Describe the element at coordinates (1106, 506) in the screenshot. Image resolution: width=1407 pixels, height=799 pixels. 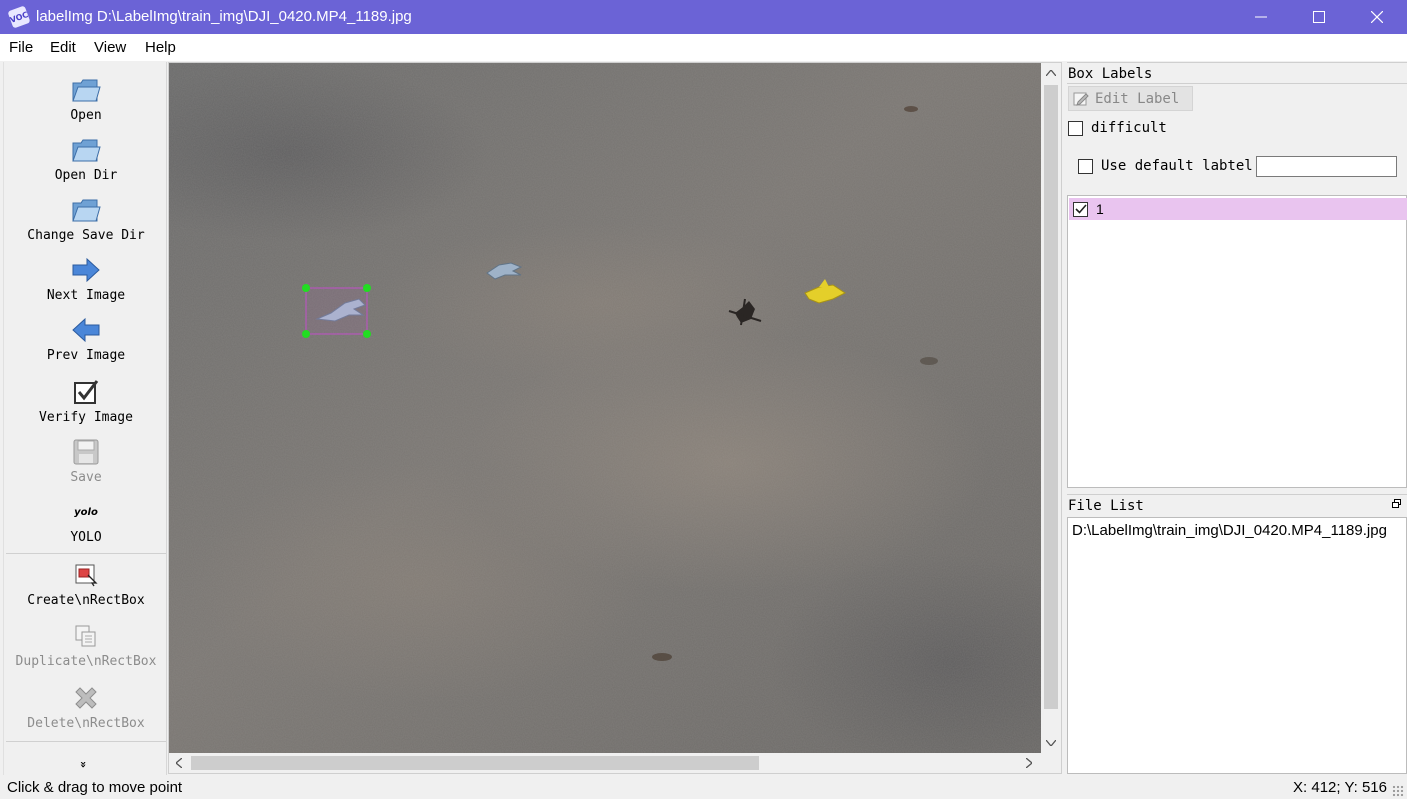
I see `file-list-title: File List` at that location.